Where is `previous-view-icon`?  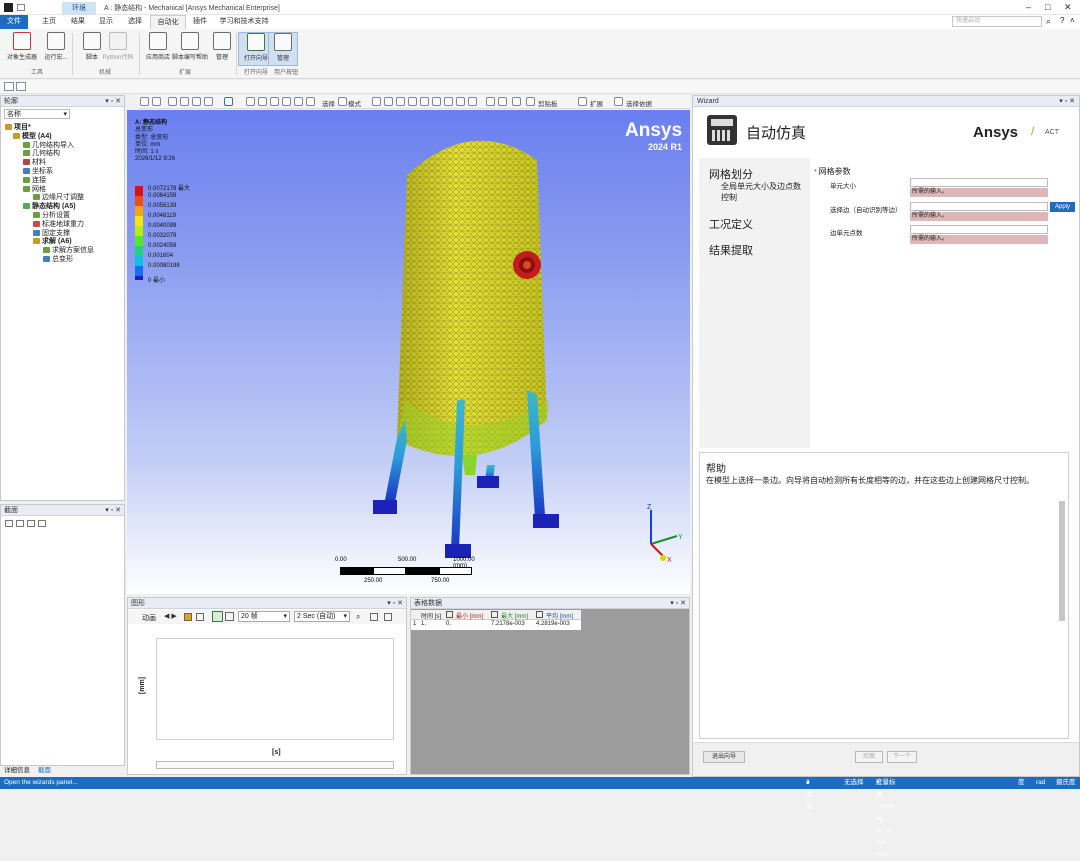 previous-view-icon is located at coordinates (286, 101).